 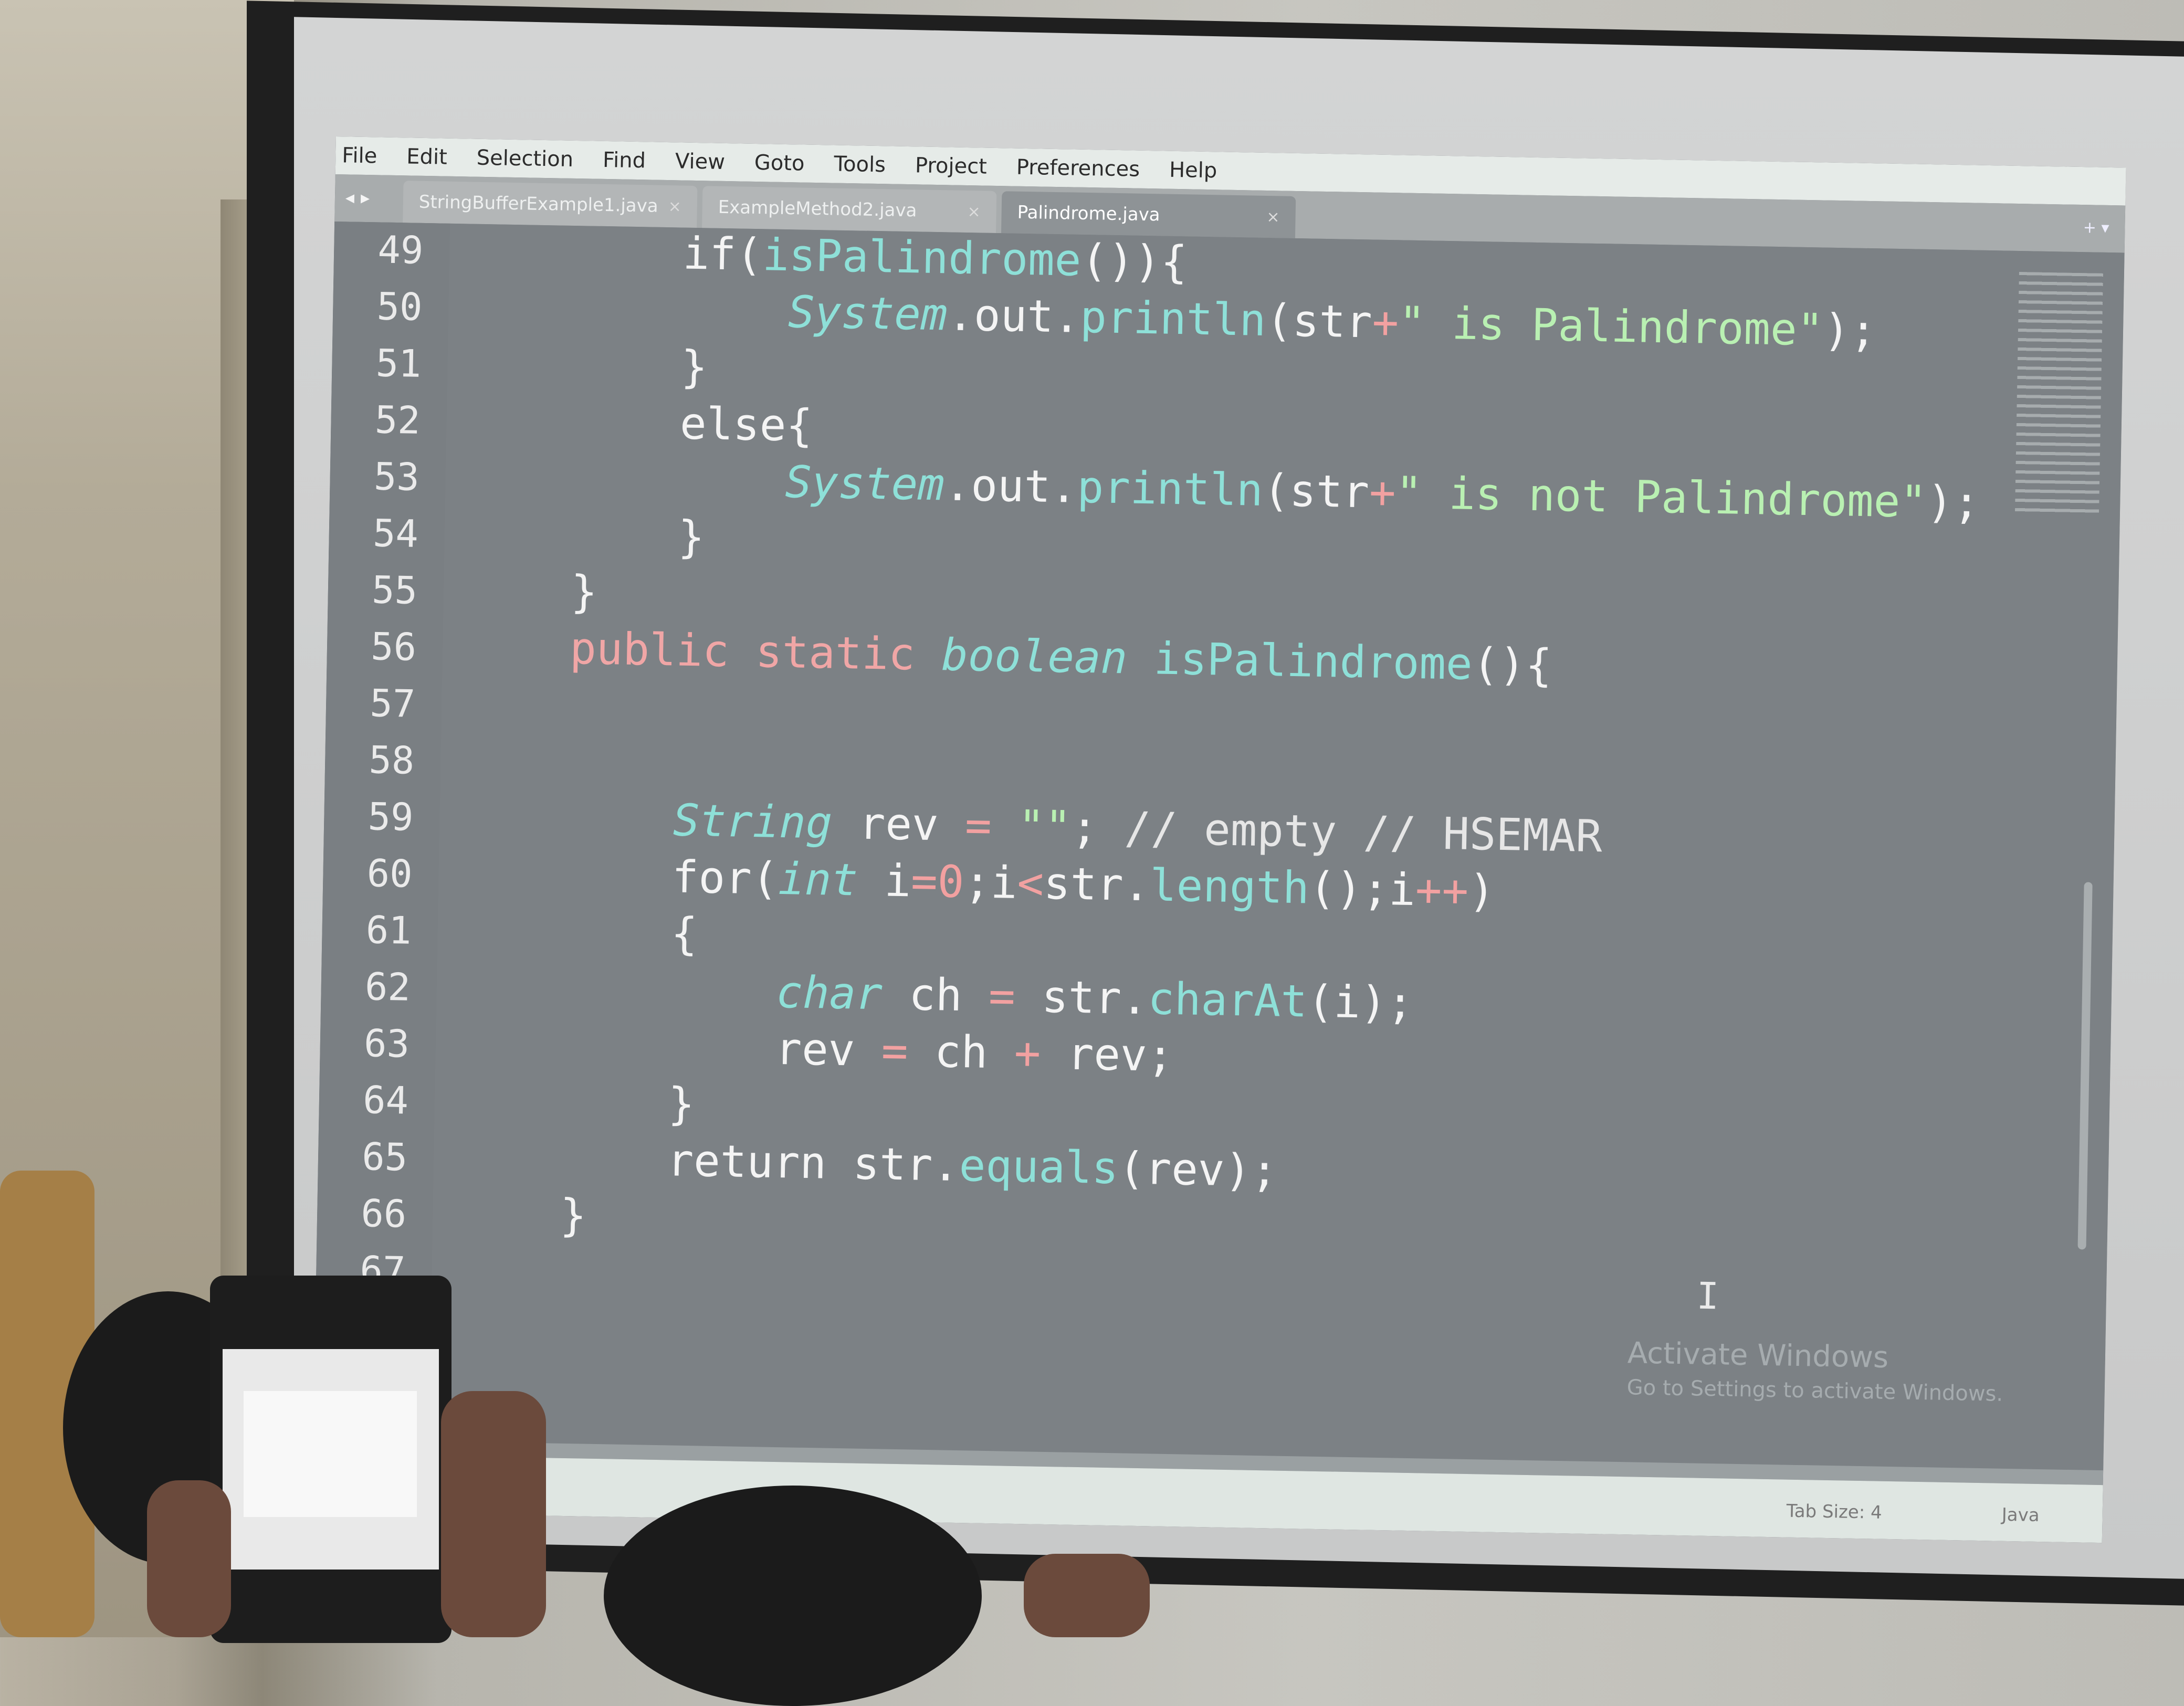 What do you see at coordinates (779, 164) in the screenshot?
I see `menu-goto: Goto` at bounding box center [779, 164].